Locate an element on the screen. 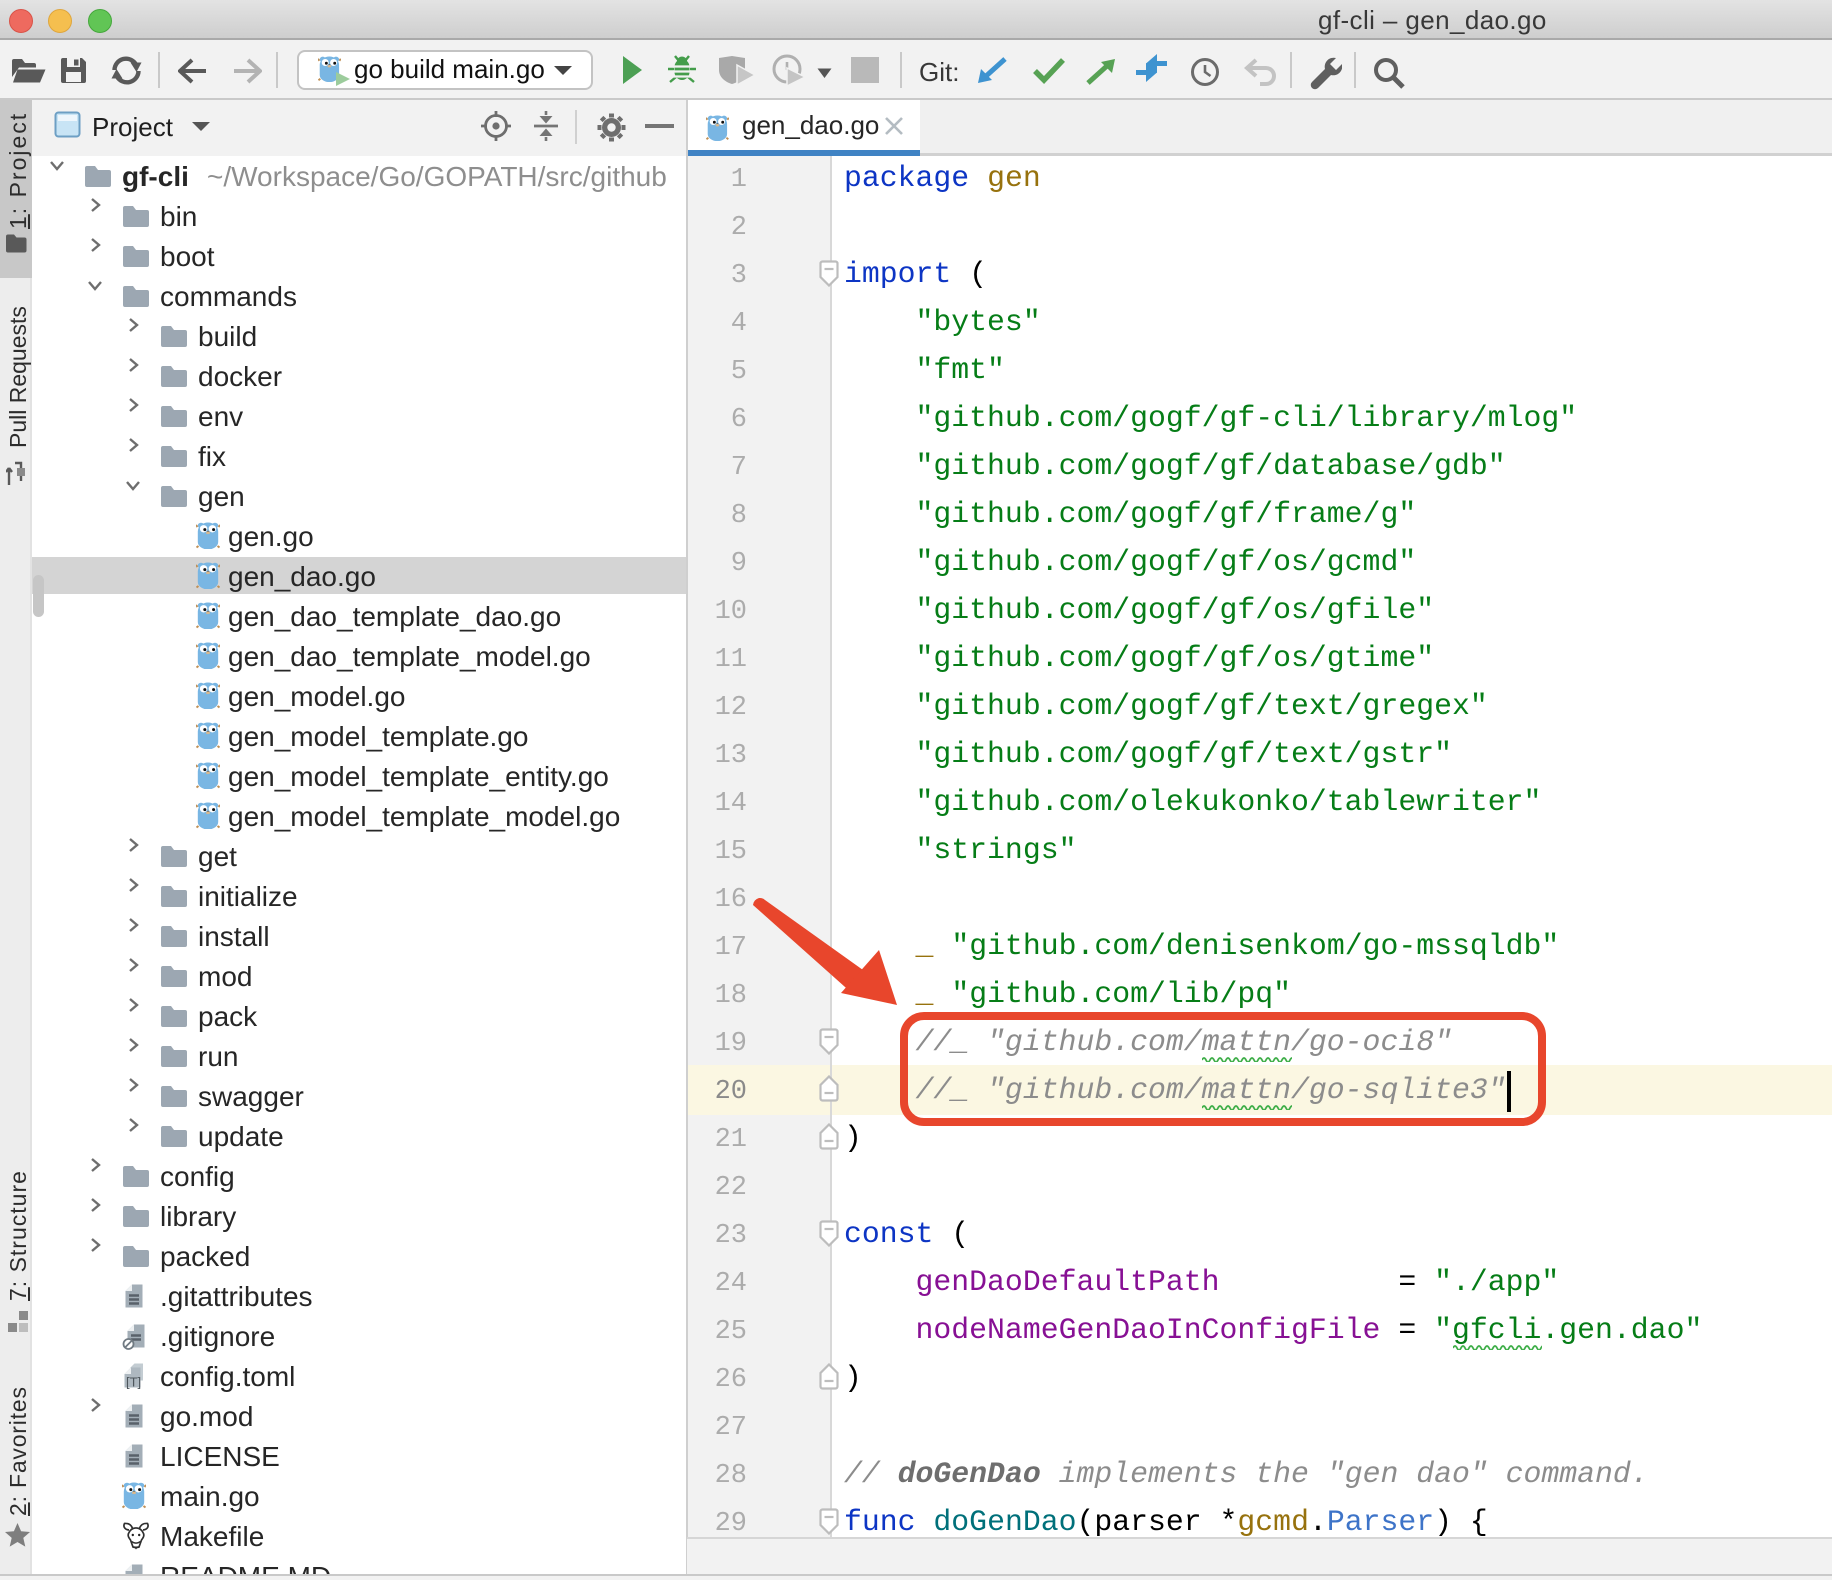 The width and height of the screenshot is (1832, 1580). svg-text: [T] is located at coordinates (133, 1382).